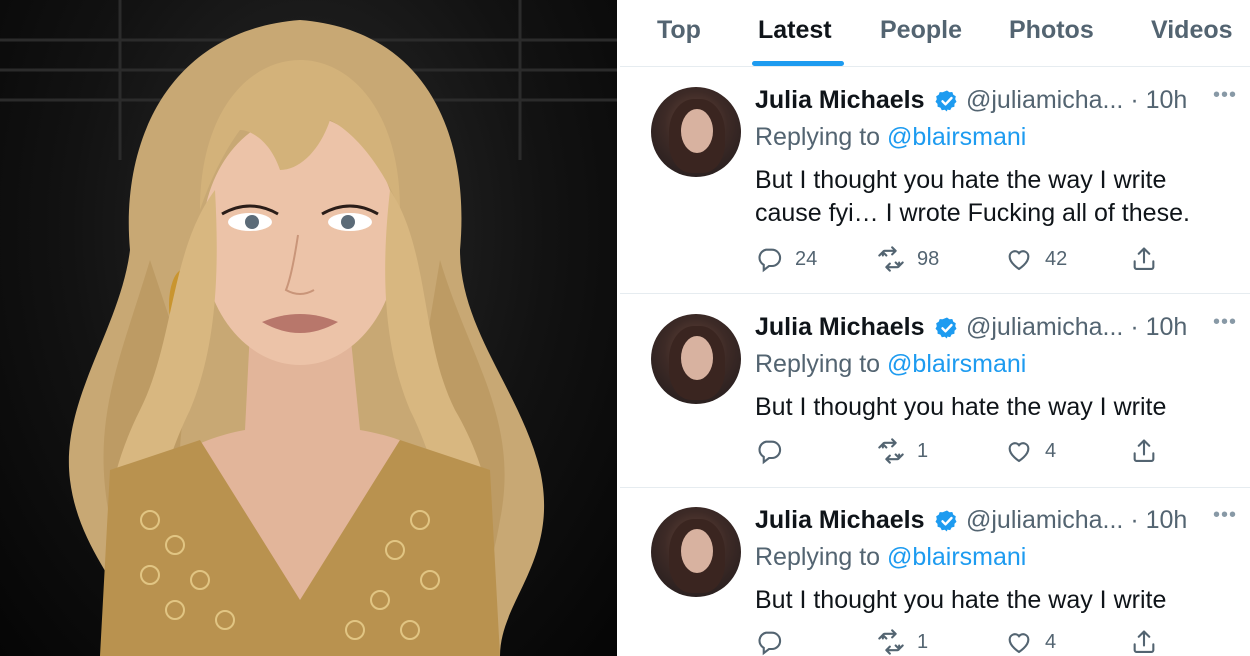  I want to click on tab-photos: Photos, so click(1051, 30).